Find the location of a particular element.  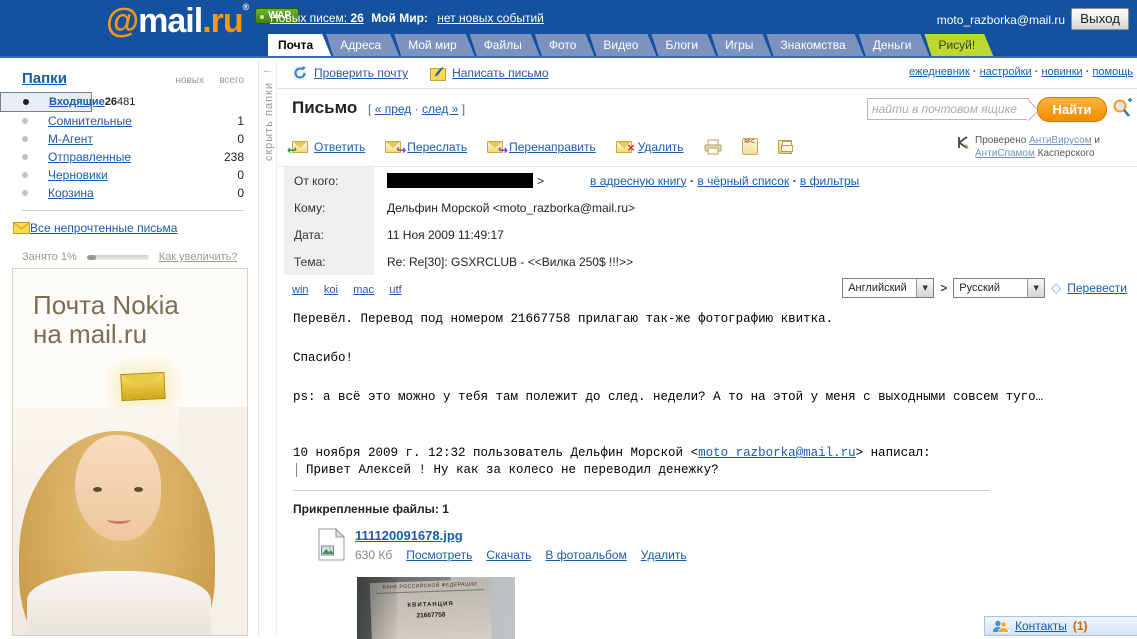

link-settings: настройки is located at coordinates (1006, 72).